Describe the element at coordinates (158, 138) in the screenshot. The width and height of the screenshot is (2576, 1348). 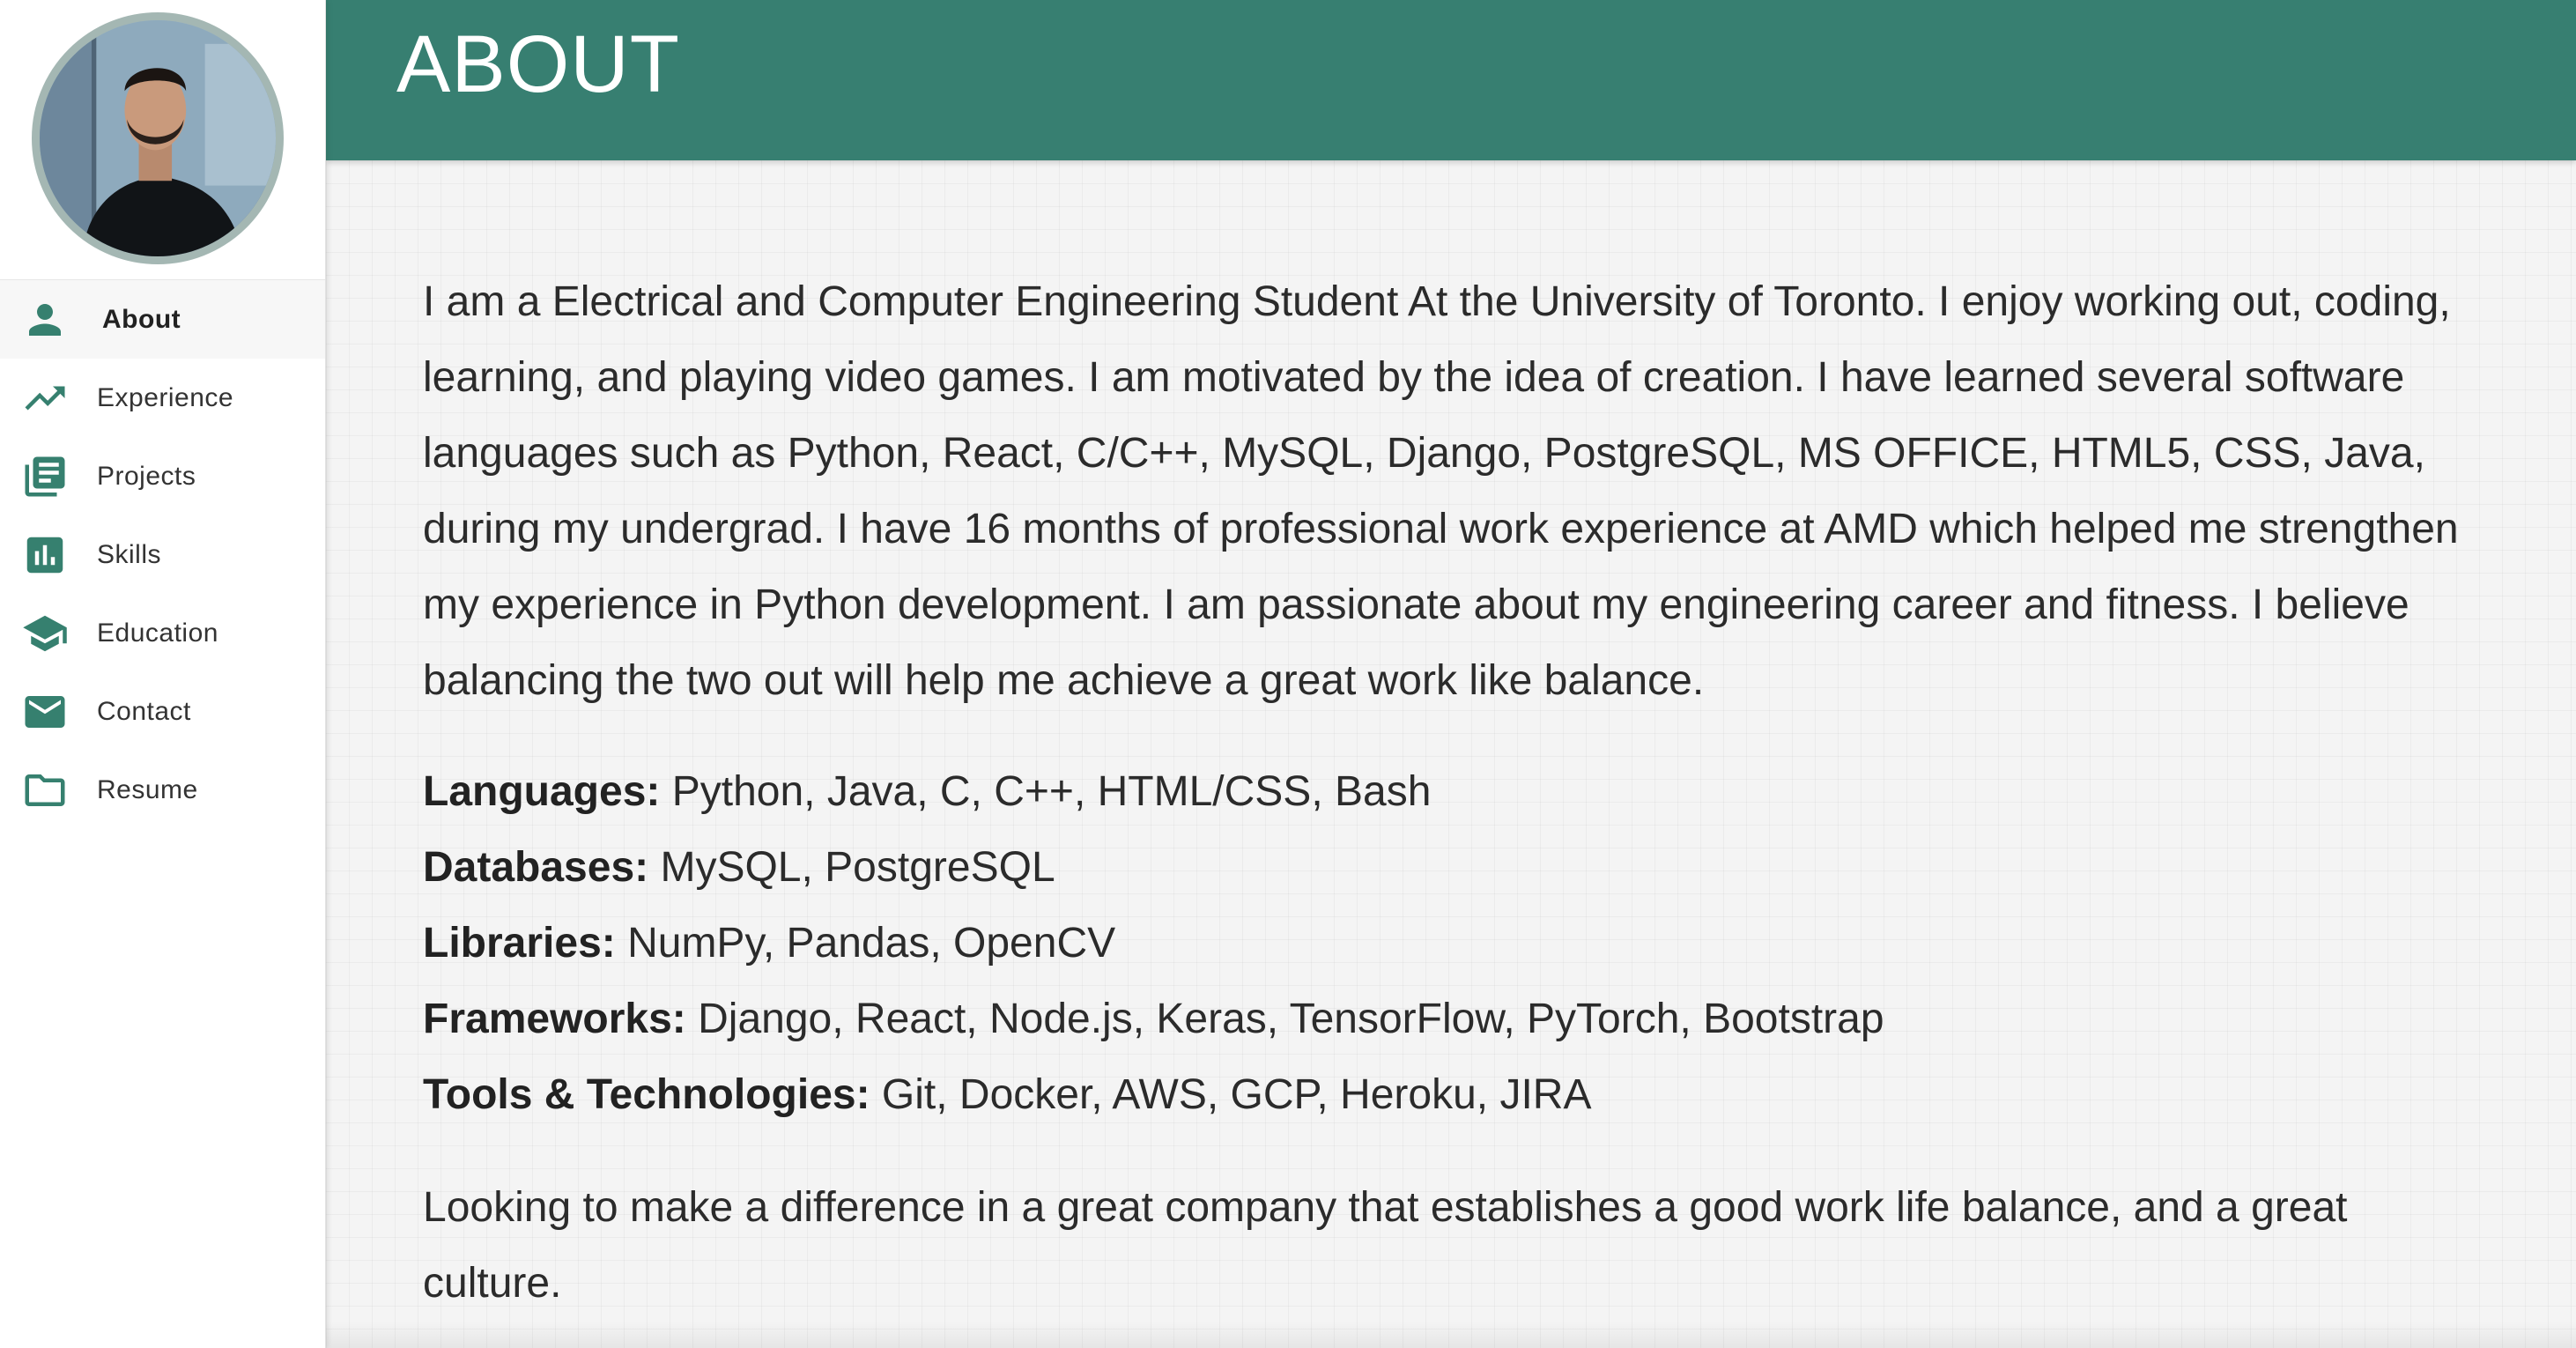
I see `avatar` at that location.